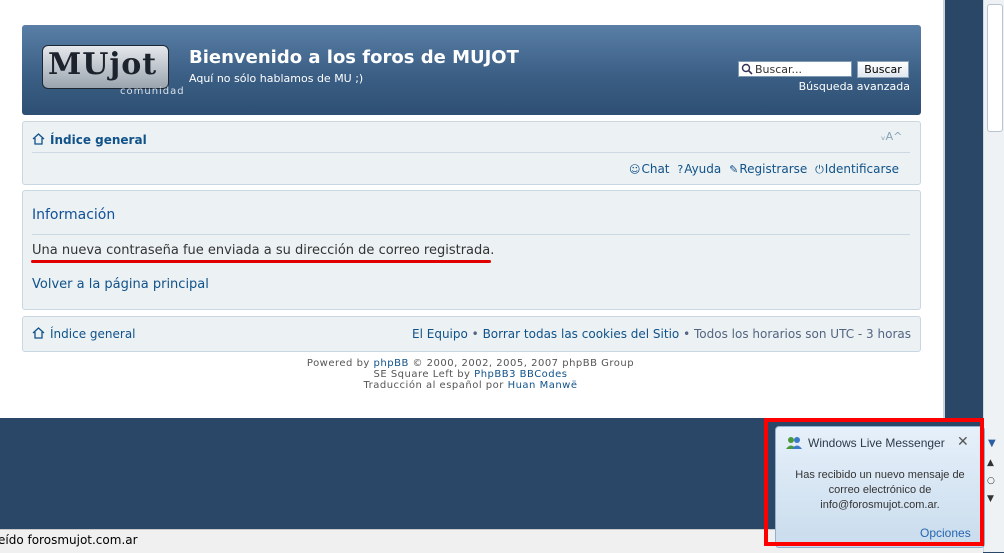 The width and height of the screenshot is (1004, 553). Describe the element at coordinates (440, 334) in the screenshot. I see `team-link: El Equipo` at that location.